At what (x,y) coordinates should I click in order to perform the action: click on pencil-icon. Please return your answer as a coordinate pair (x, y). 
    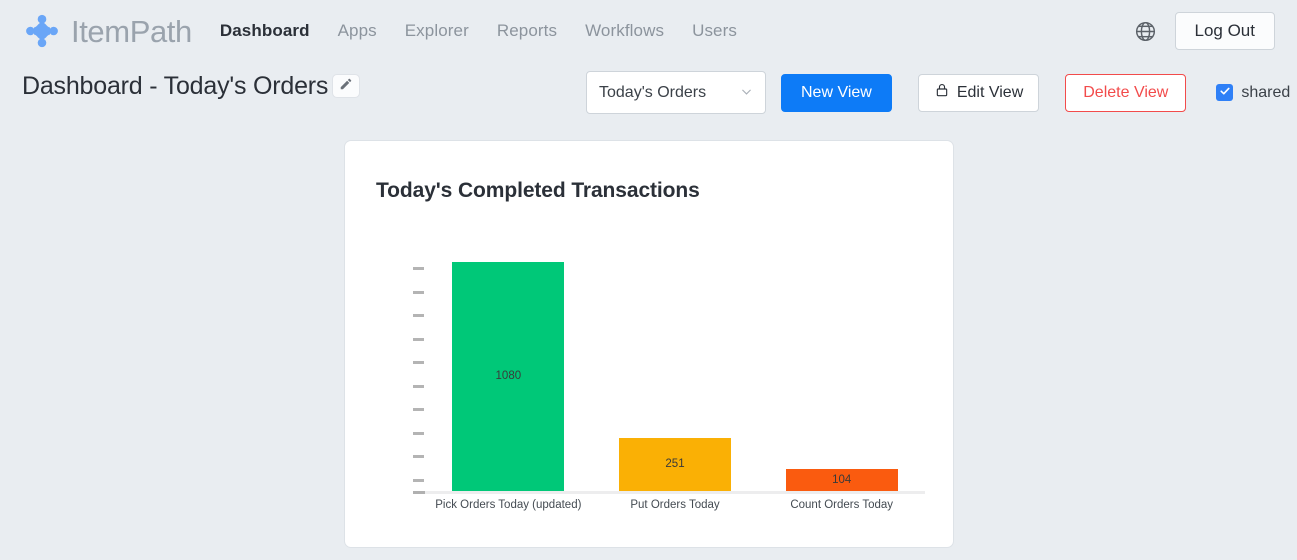
    Looking at the image, I should click on (346, 86).